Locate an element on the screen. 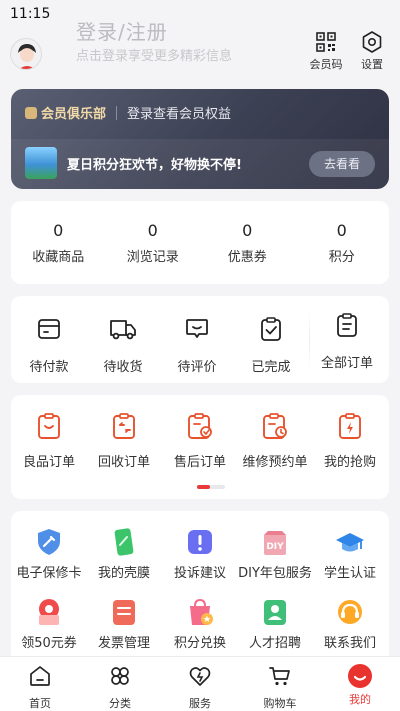 The height and width of the screenshot is (711, 400). truck-icon is located at coordinates (123, 330).